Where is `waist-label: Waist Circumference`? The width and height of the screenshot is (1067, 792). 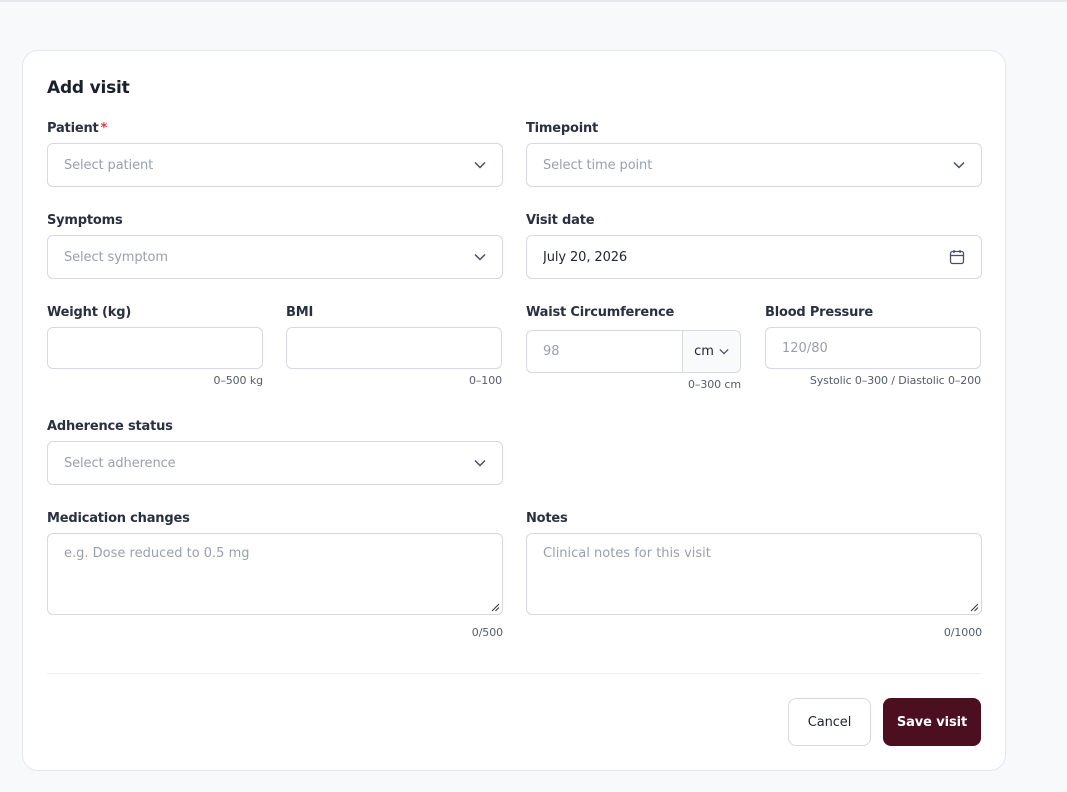 waist-label: Waist Circumference is located at coordinates (600, 312).